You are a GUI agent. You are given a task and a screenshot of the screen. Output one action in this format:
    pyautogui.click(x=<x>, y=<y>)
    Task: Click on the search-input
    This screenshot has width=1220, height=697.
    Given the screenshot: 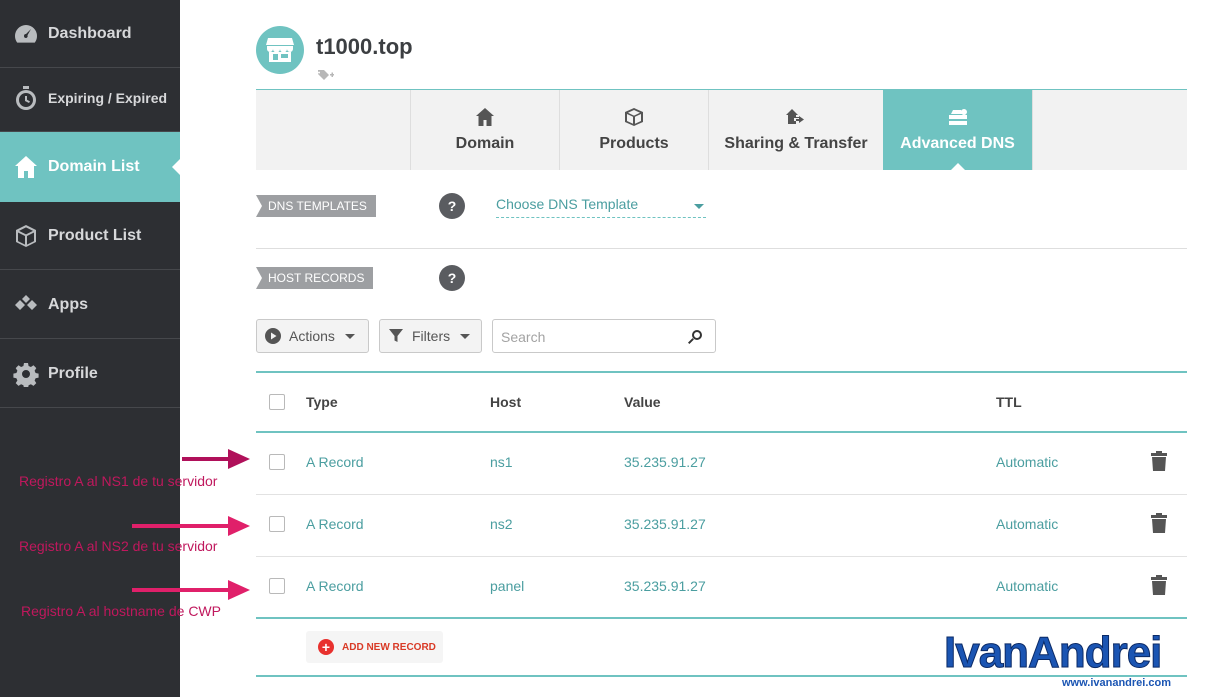 What is the action you would take?
    pyautogui.click(x=591, y=337)
    